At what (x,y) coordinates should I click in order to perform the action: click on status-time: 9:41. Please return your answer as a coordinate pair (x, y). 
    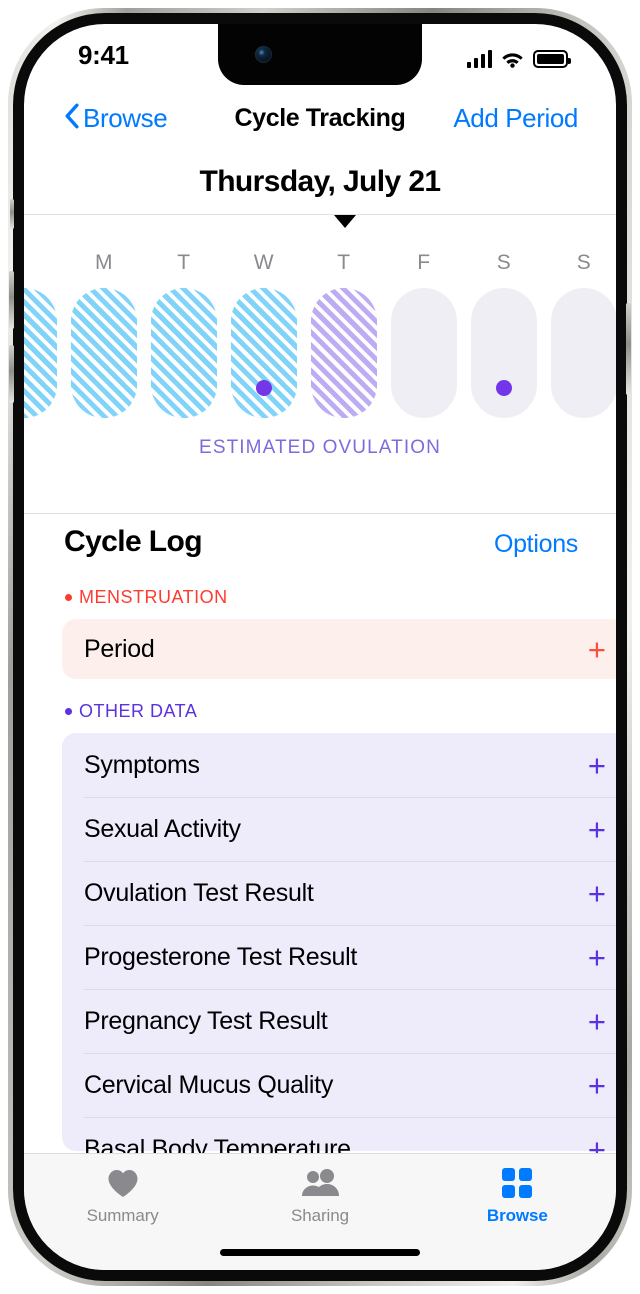
    Looking at the image, I should click on (103, 55).